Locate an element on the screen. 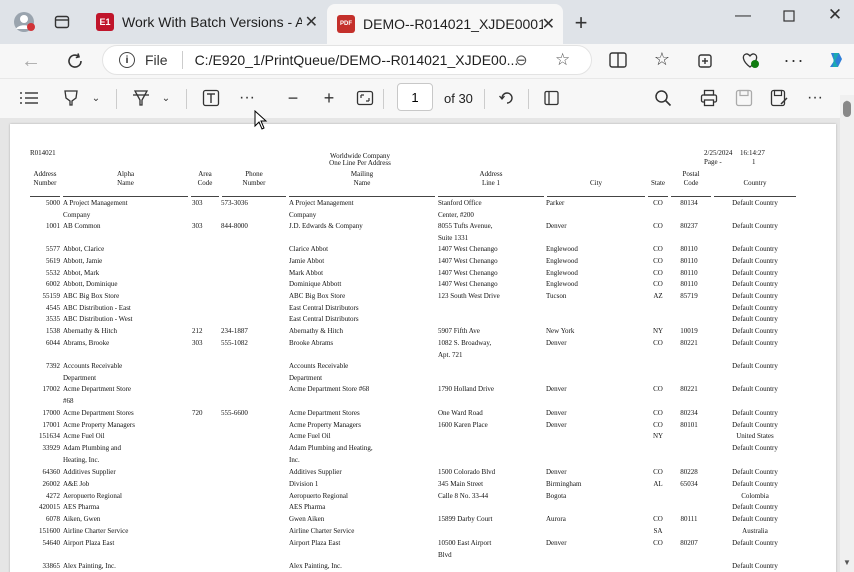 The height and width of the screenshot is (572, 854). report-id: R014021 is located at coordinates (43, 153).